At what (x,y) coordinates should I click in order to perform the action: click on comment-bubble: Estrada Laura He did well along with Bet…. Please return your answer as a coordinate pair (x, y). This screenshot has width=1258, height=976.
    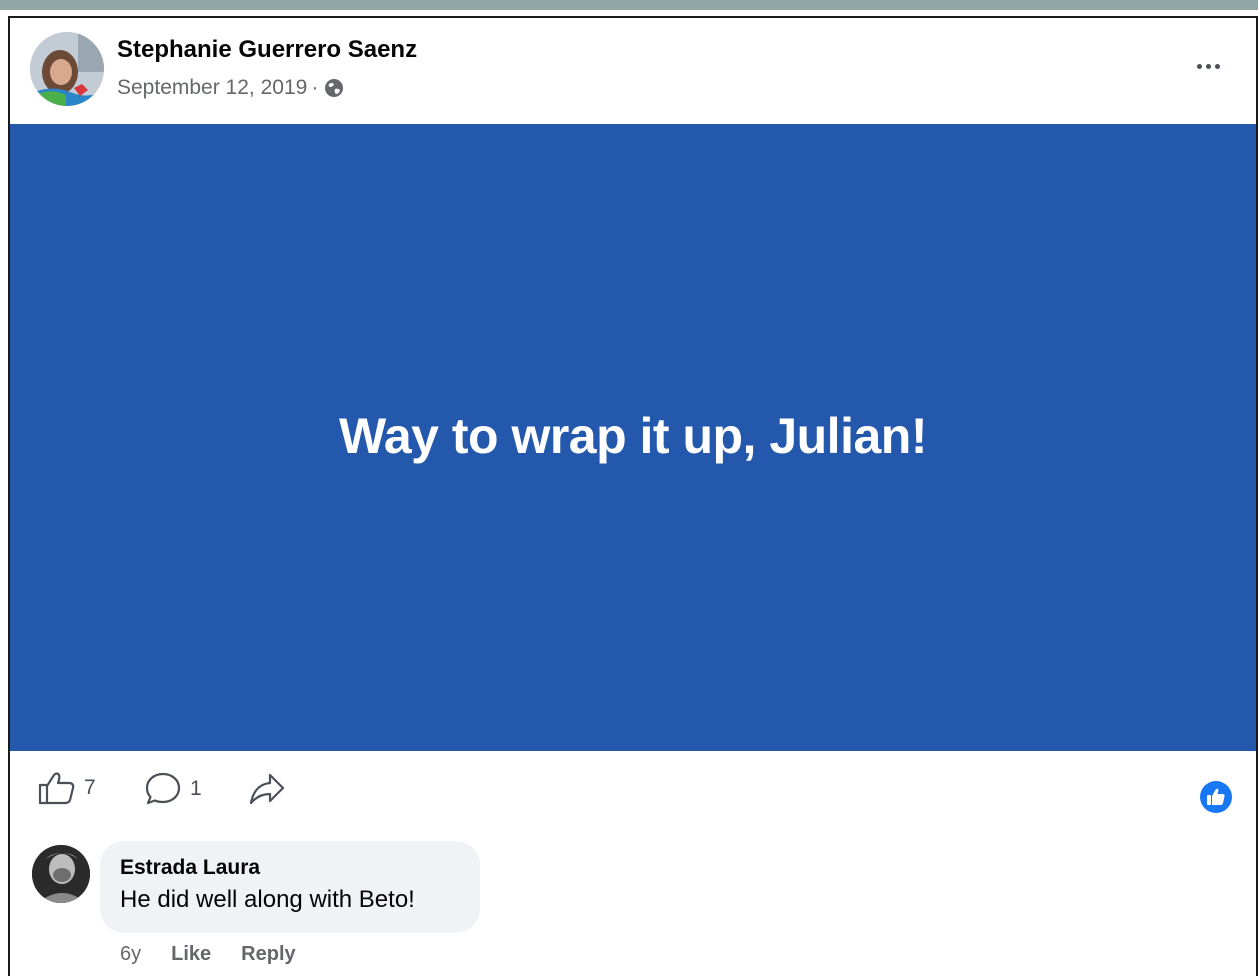
    Looking at the image, I should click on (290, 887).